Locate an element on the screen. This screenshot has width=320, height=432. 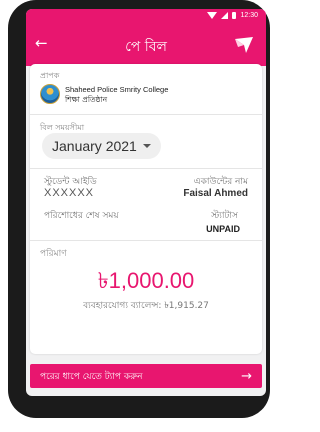
status-bar: 12:30 is located at coordinates (232, 15).